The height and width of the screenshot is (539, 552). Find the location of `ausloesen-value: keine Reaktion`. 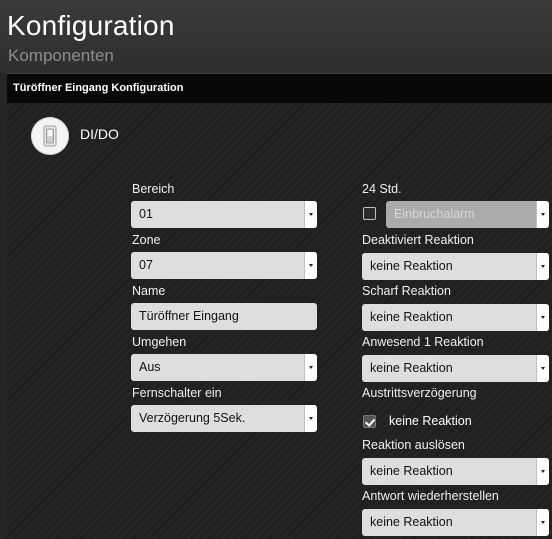

ausloesen-value: keine Reaktion is located at coordinates (411, 471).